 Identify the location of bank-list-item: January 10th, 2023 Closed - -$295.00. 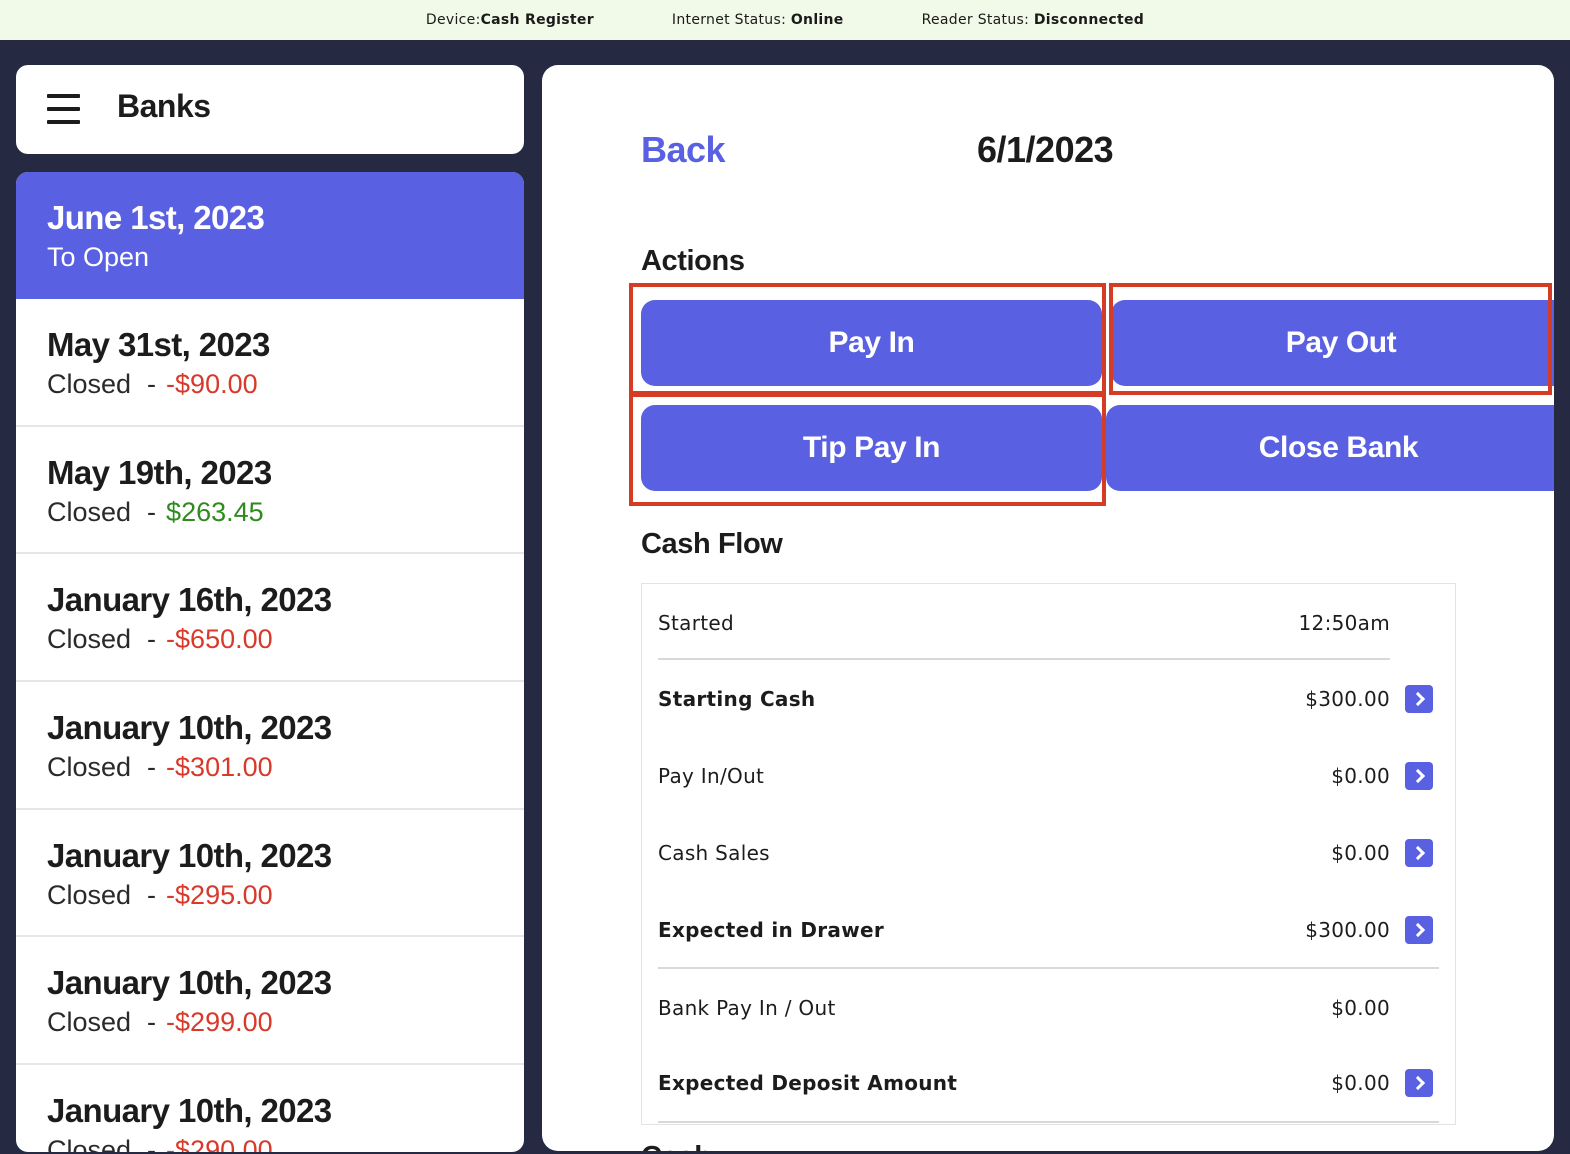
(270, 874).